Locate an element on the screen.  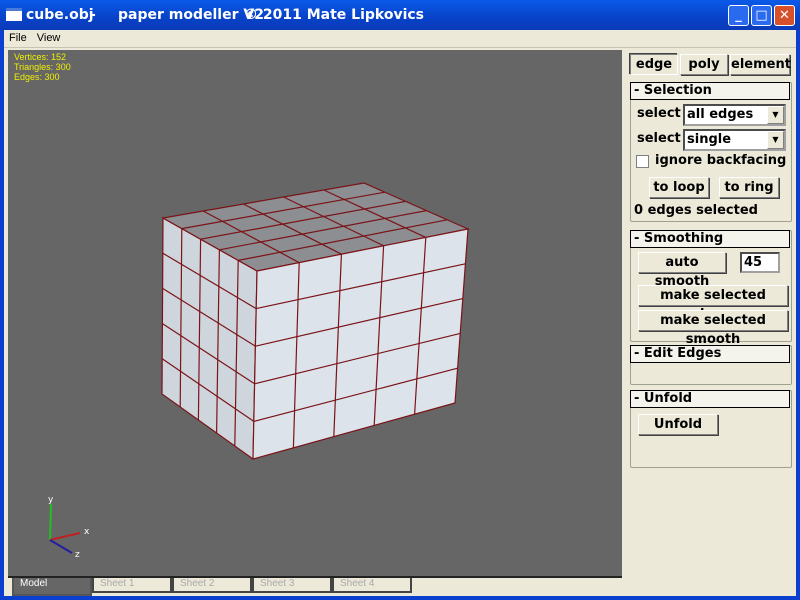
y-axis-label: y is located at coordinates (51, 500).